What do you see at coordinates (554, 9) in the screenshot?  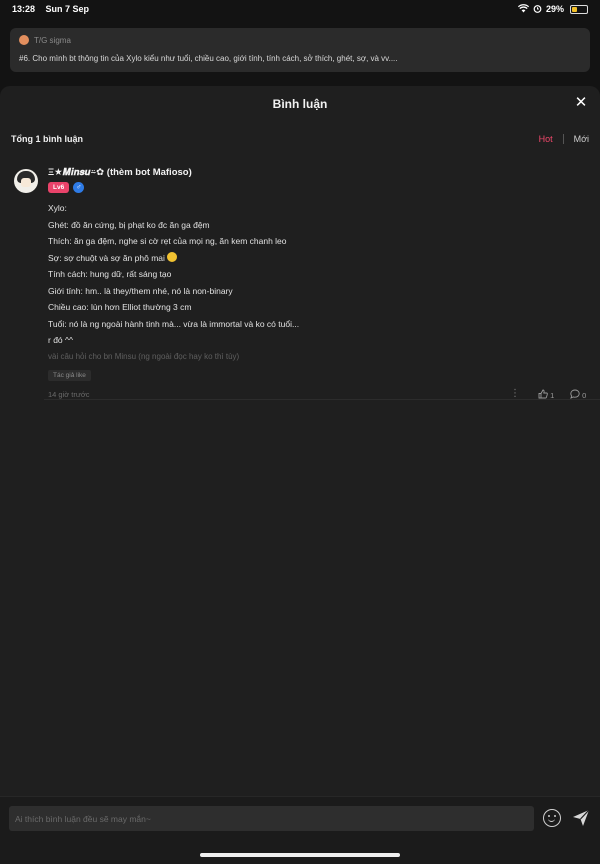 I see `battery-percent: 29%` at bounding box center [554, 9].